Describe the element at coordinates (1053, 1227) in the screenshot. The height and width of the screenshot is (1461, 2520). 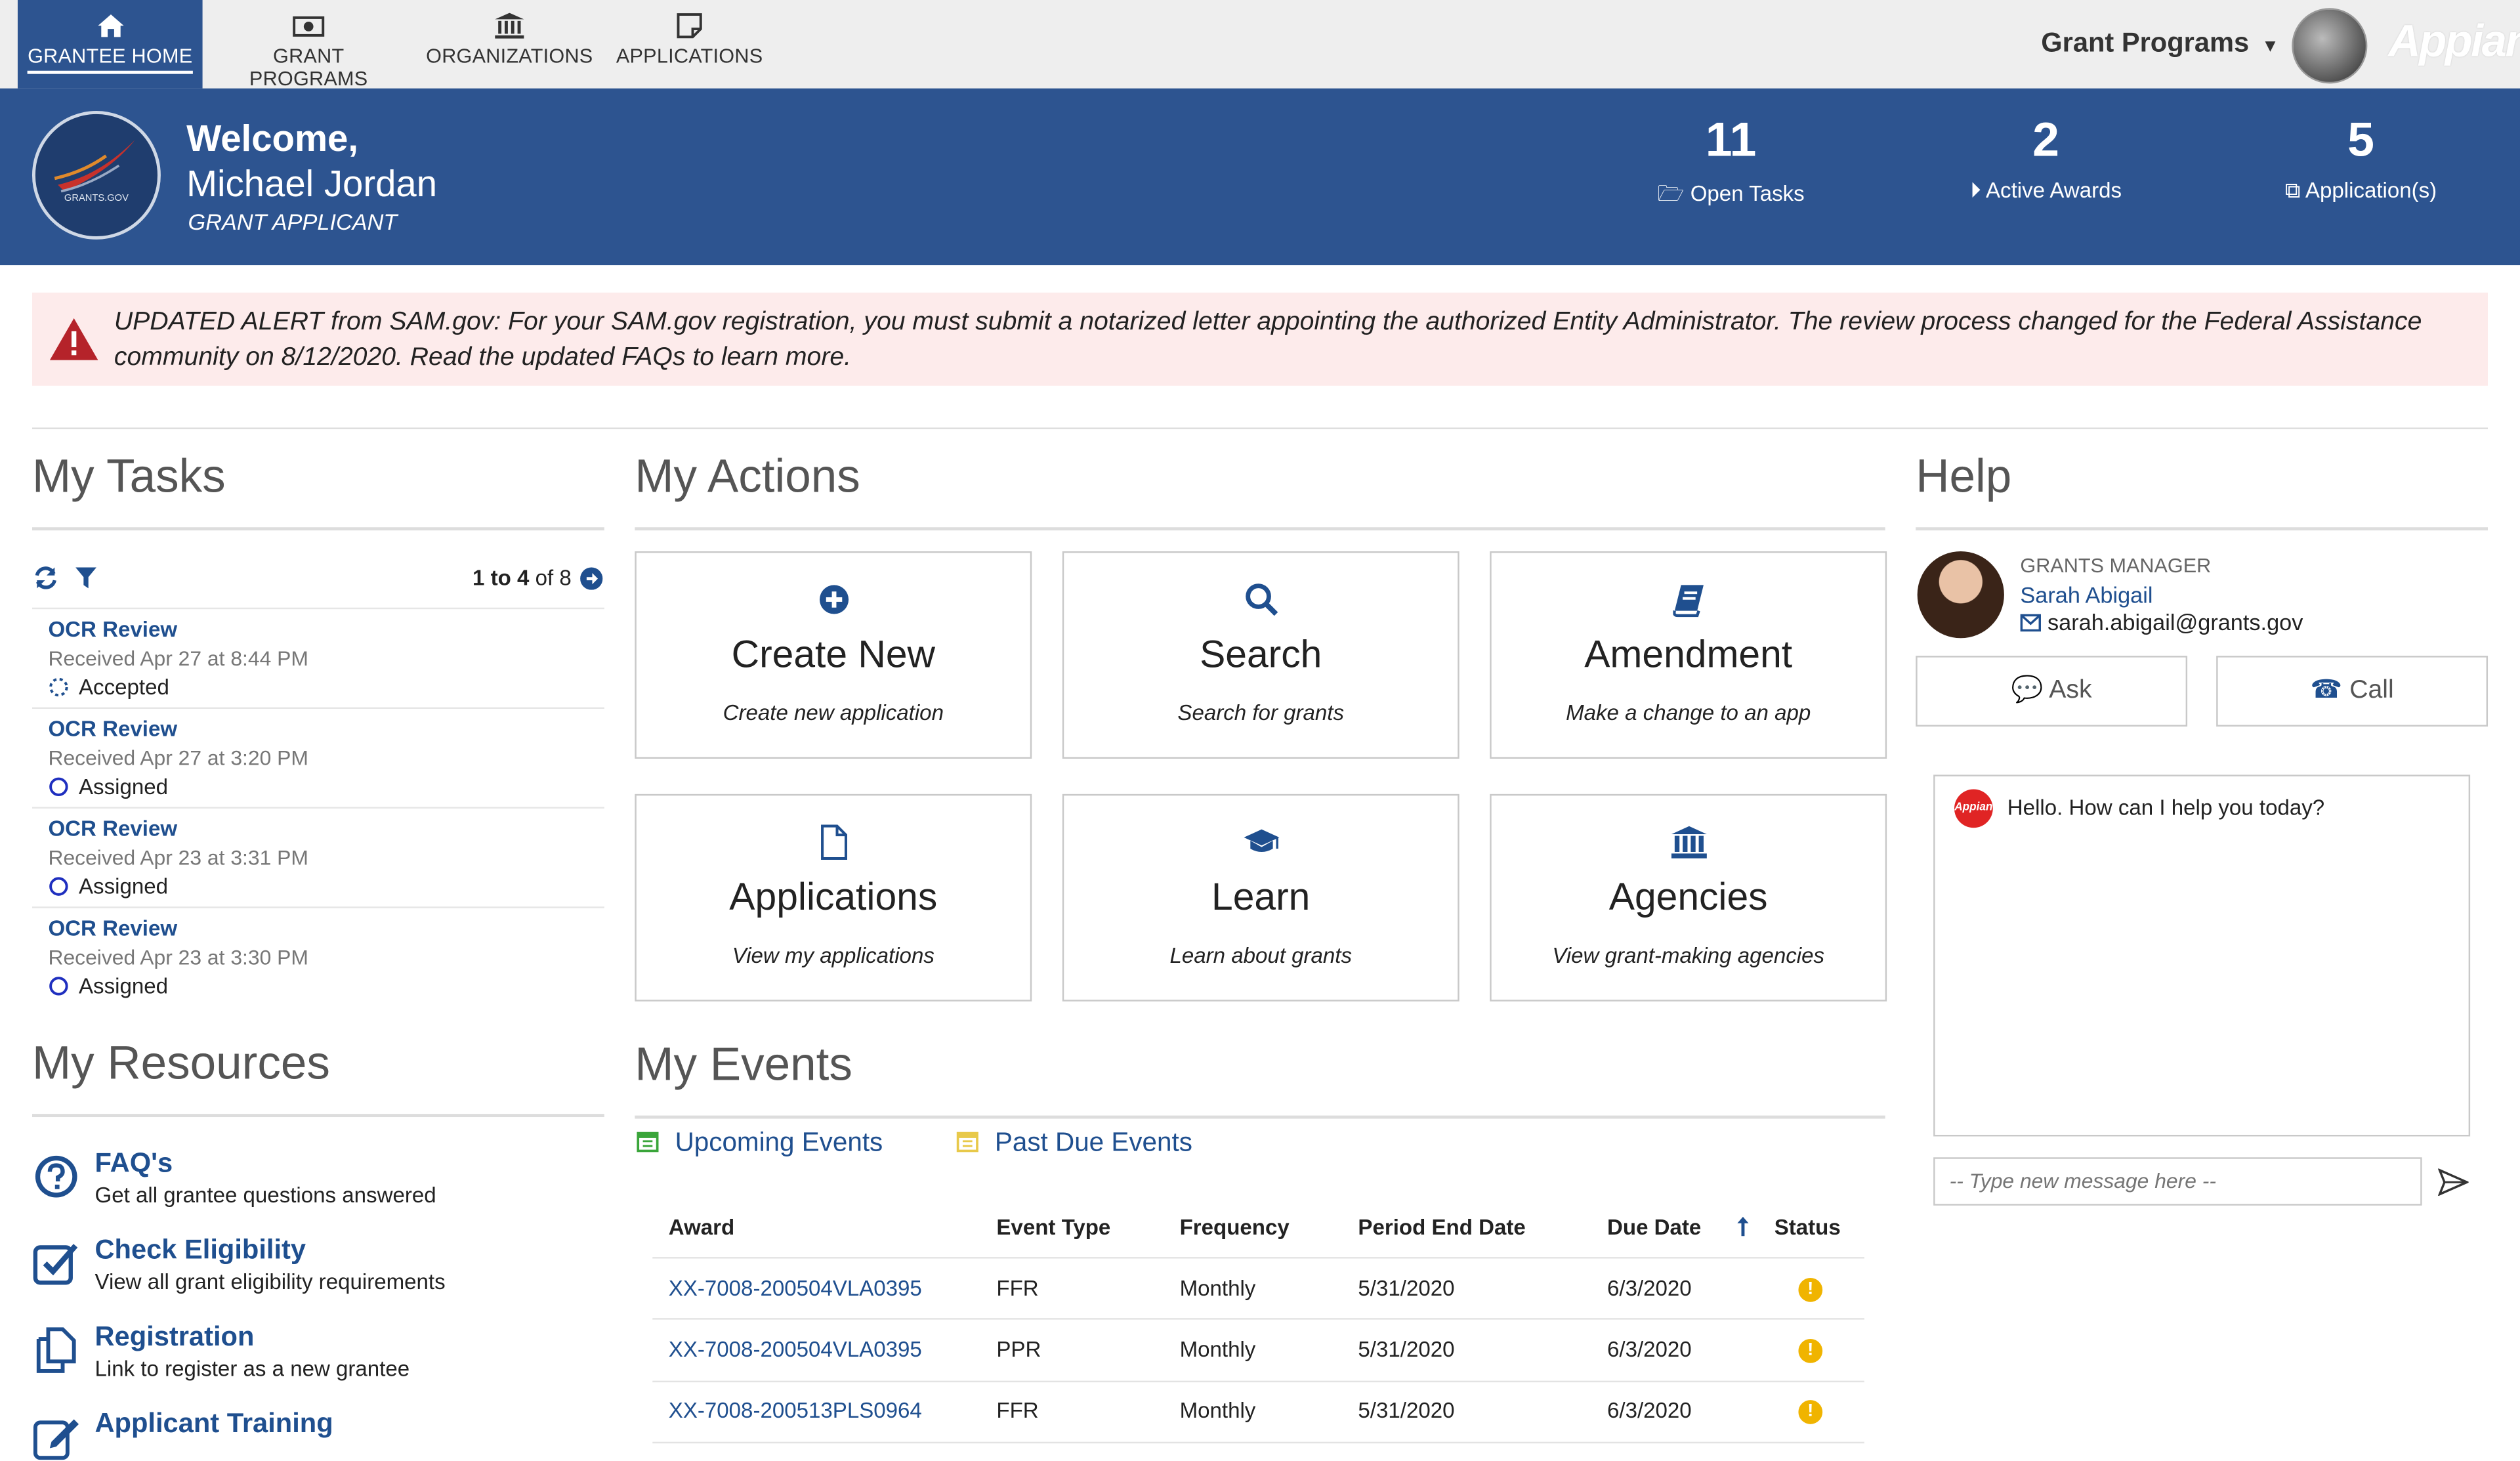
I see `column-header-event-type: Event Type` at that location.